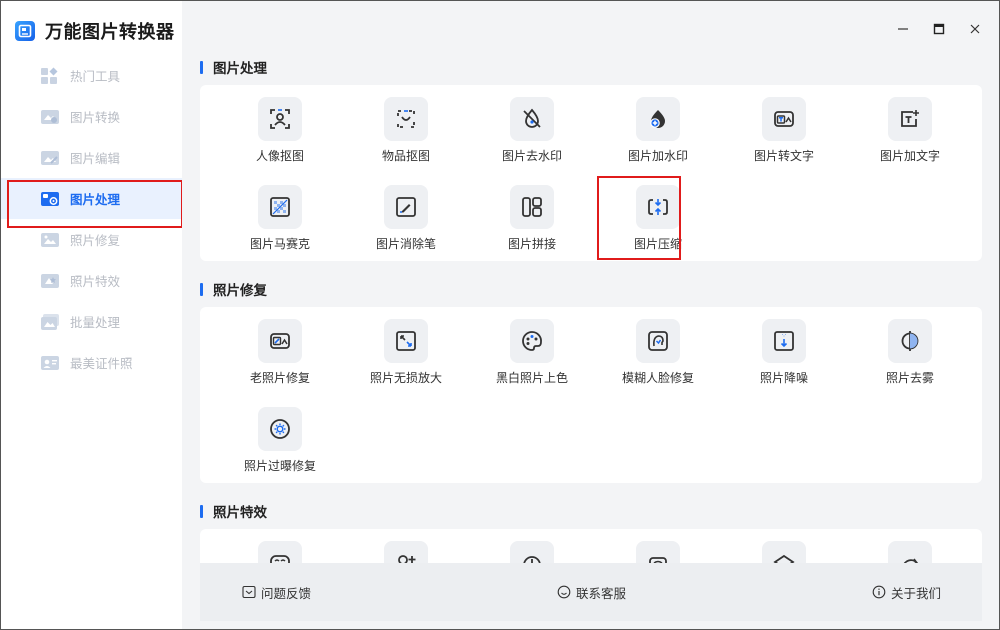 This screenshot has height=630, width=1000. Describe the element at coordinates (50, 117) in the screenshot. I see `image-convert-icon` at that location.